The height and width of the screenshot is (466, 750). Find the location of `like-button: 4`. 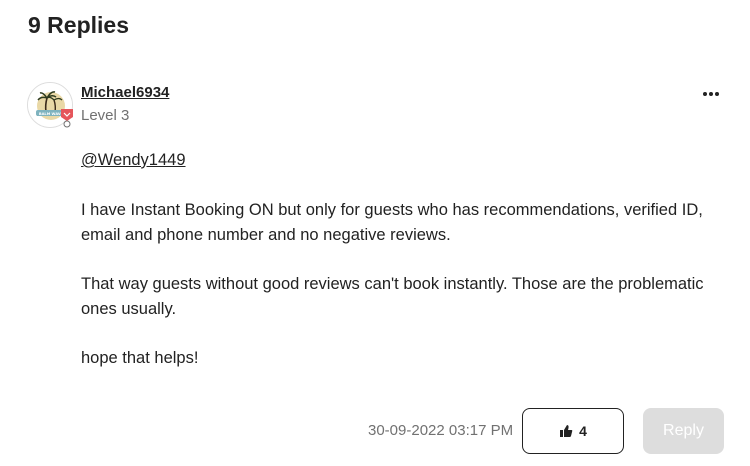

like-button: 4 is located at coordinates (573, 431).